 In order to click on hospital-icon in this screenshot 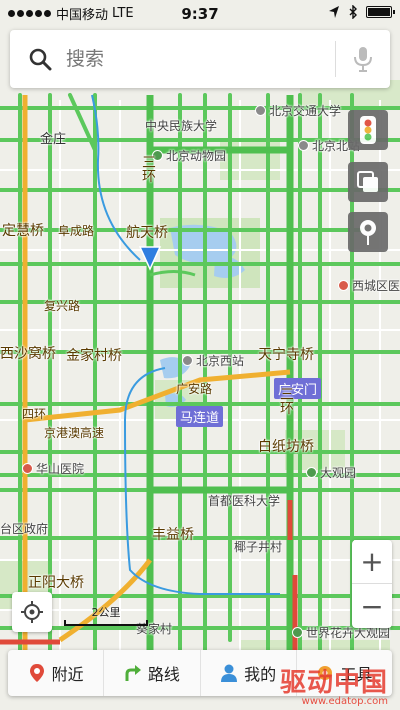, I will do `click(343, 285)`.